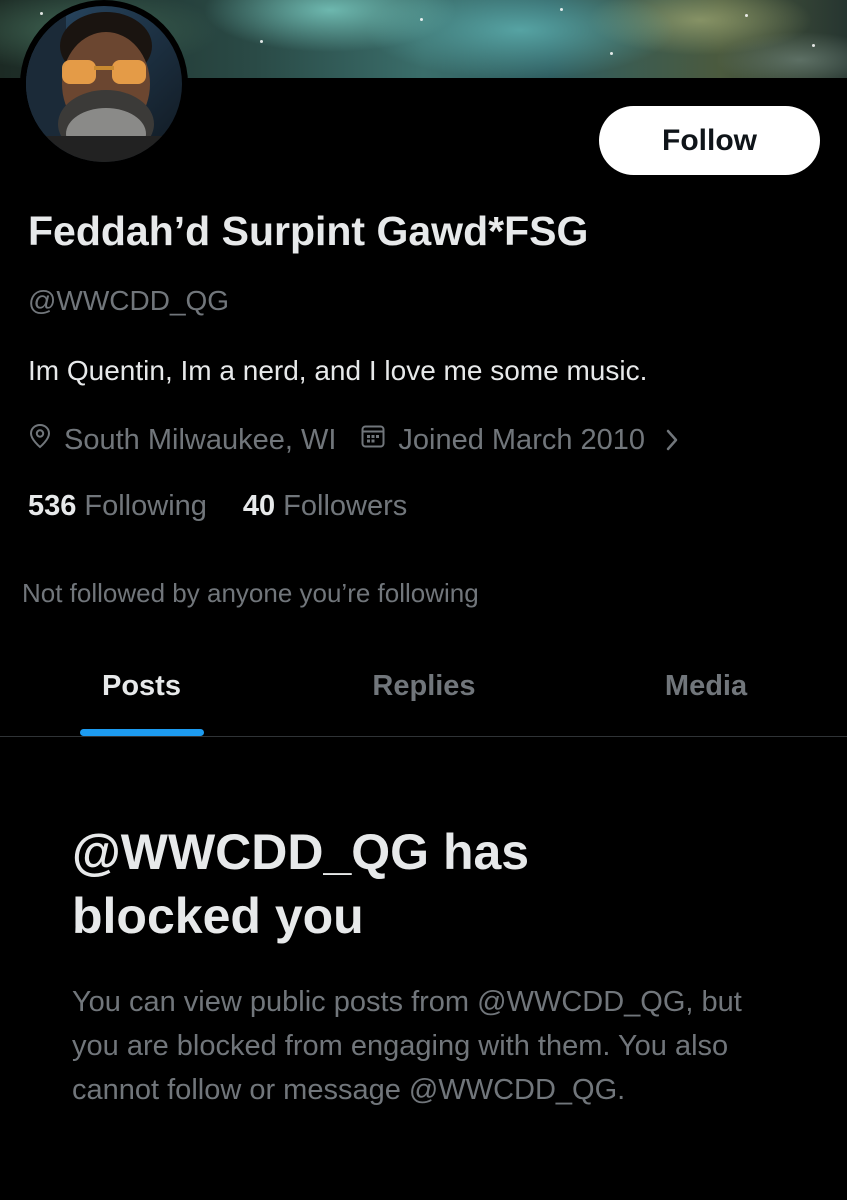  I want to click on location-pin-icon, so click(46, 440).